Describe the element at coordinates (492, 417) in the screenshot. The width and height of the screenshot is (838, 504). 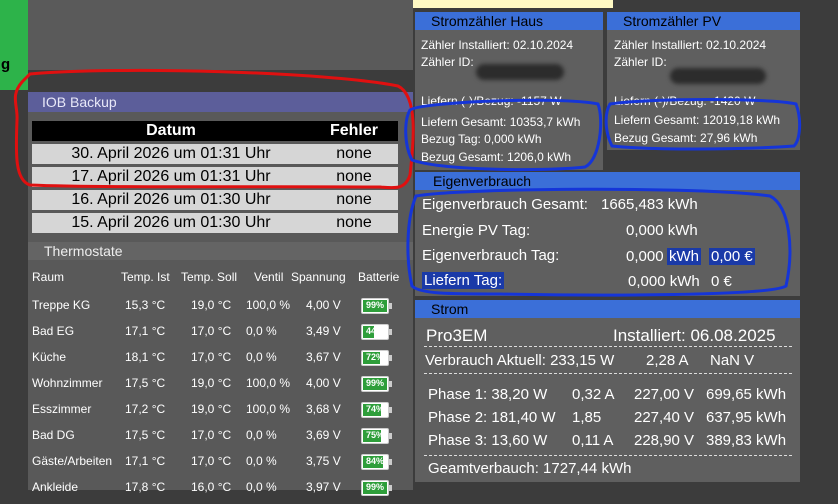
I see `phase-label: Phase 2: 181,40 W` at that location.